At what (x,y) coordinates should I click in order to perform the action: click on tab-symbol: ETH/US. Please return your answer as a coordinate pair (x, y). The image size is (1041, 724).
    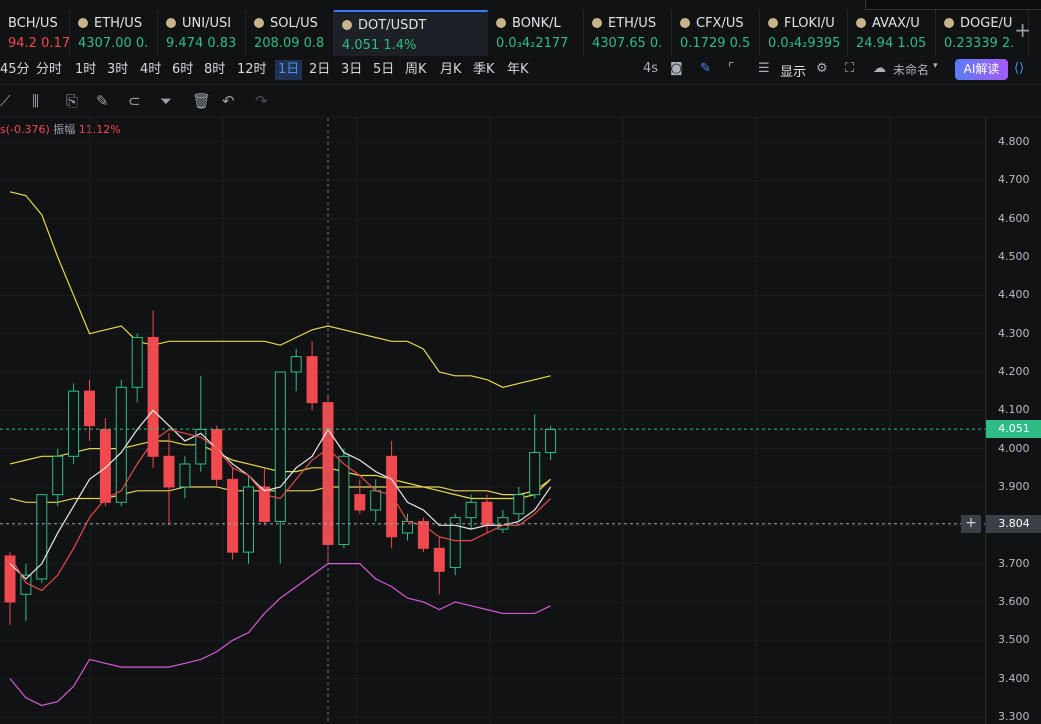
    Looking at the image, I should click on (632, 23).